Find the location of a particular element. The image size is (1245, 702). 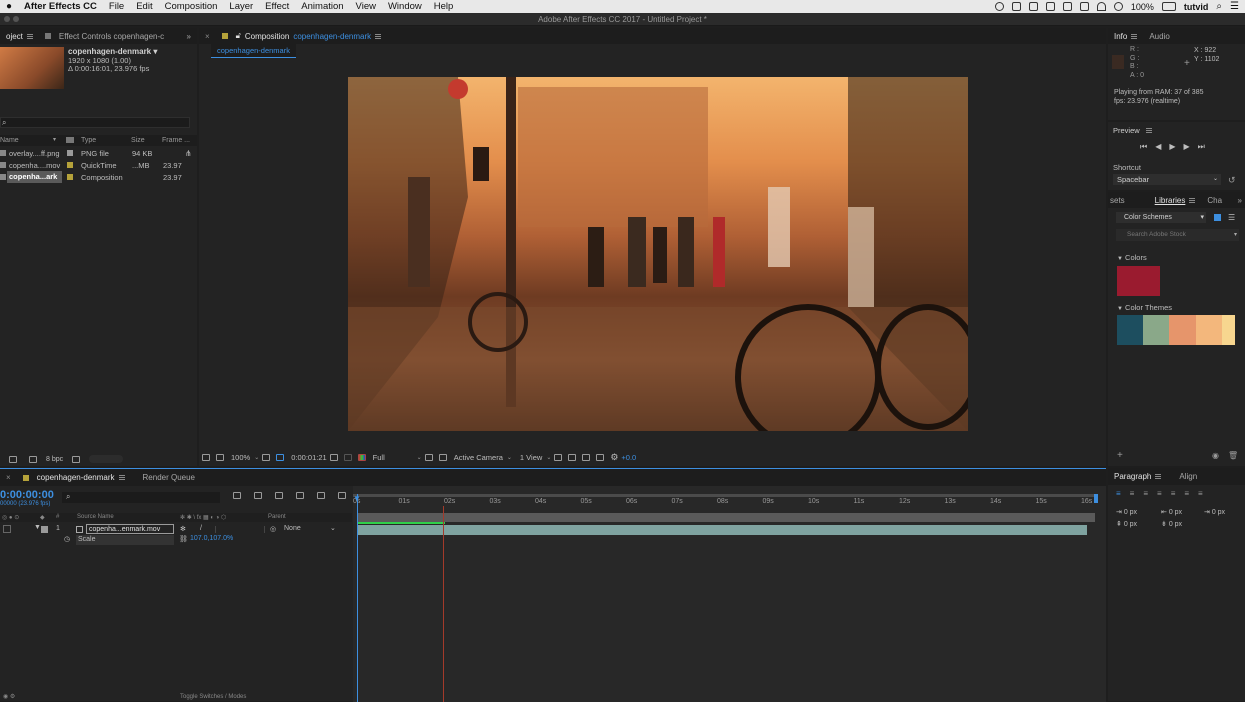

color-channel-icon is located at coordinates (361, 457).